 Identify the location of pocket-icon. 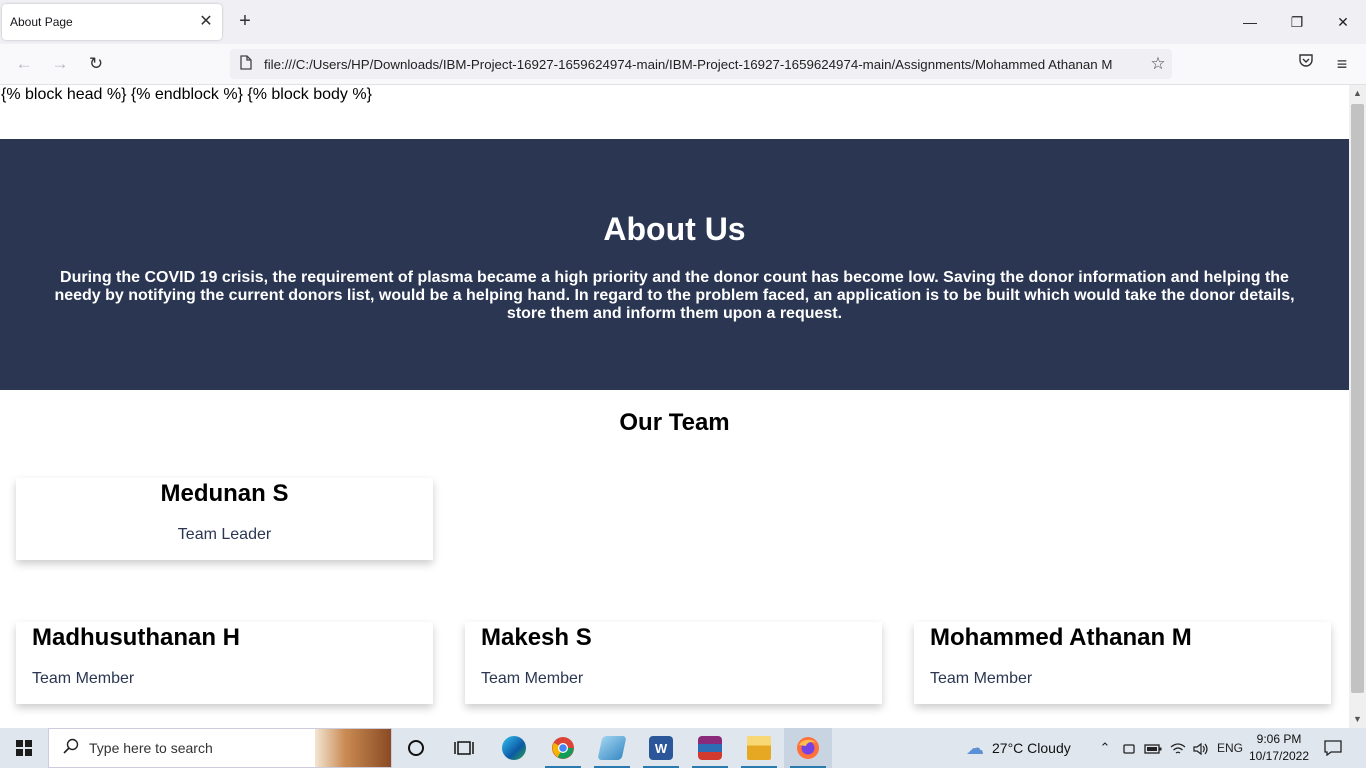
(1306, 64).